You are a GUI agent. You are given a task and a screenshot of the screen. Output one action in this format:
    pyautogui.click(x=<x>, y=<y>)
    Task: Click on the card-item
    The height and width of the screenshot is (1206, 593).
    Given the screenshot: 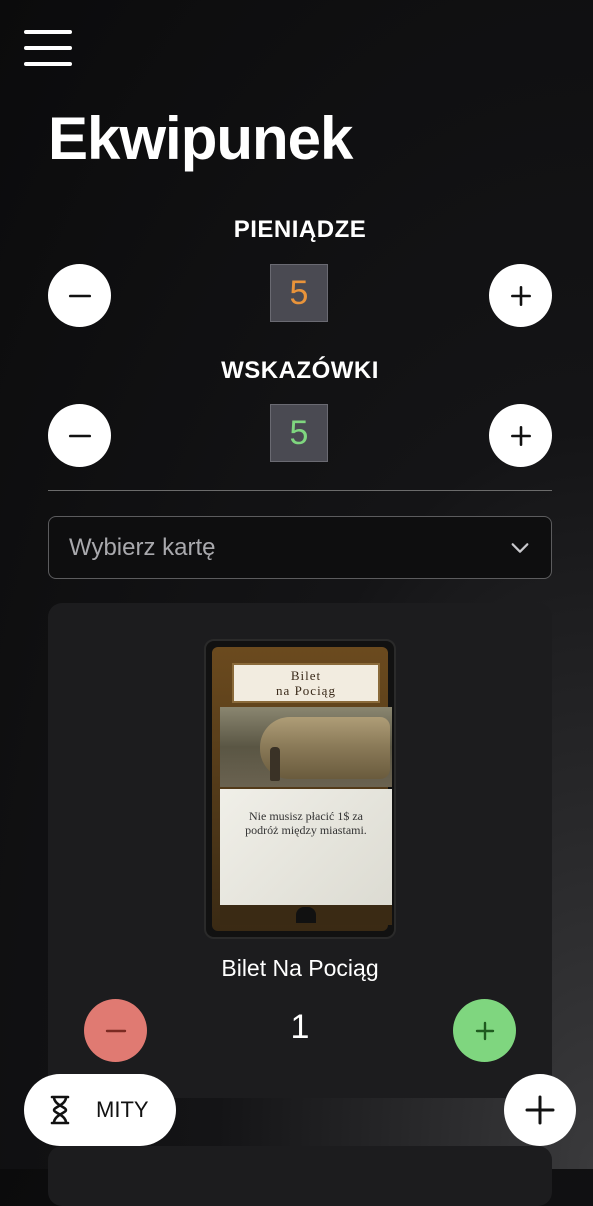 What is the action you would take?
    pyautogui.click(x=300, y=1176)
    